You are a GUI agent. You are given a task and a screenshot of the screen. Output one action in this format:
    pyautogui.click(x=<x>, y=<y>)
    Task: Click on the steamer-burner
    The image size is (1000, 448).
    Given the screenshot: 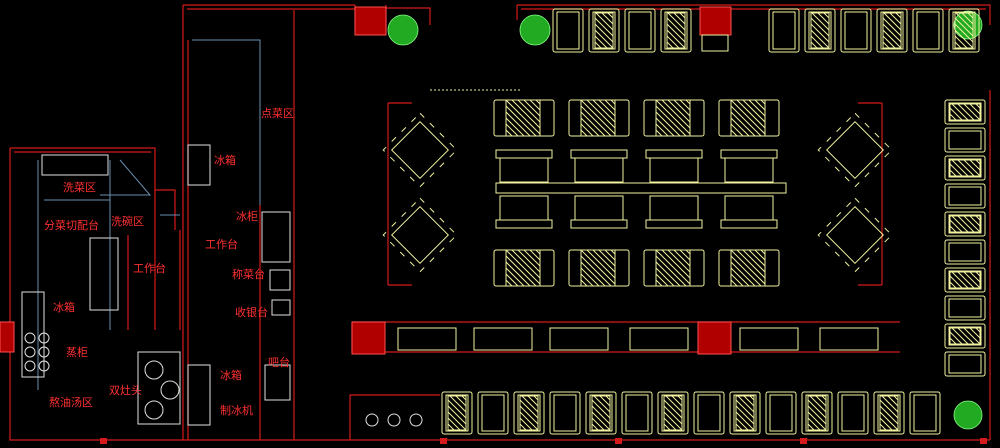 What is the action you would take?
    pyautogui.click(x=30, y=352)
    